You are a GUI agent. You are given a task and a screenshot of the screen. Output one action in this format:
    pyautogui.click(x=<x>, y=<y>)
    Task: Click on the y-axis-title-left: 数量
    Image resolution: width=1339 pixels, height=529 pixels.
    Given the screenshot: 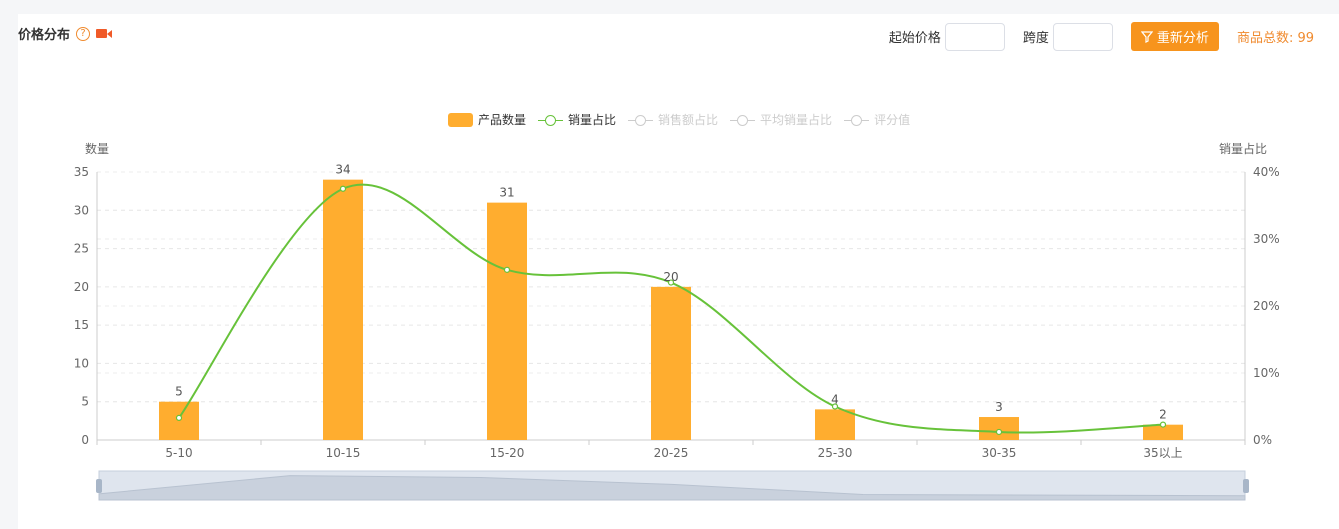 What is the action you would take?
    pyautogui.click(x=97, y=148)
    